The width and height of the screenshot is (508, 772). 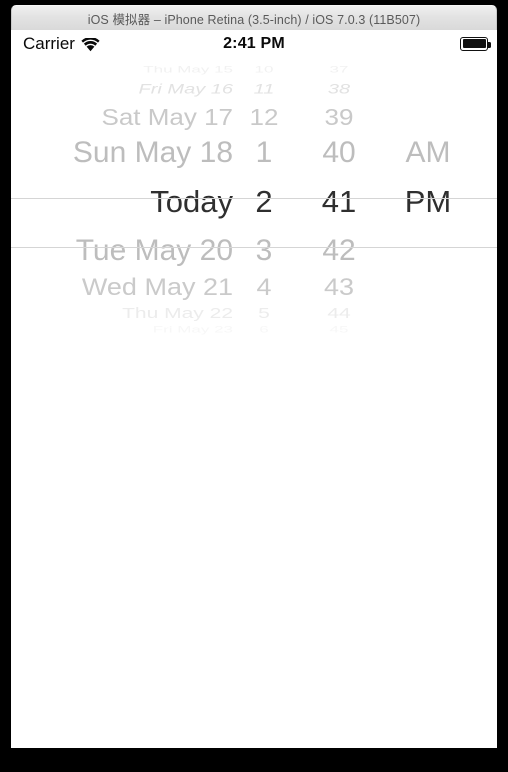 I want to click on picker-row: Fri May 16 11 38, so click(x=254, y=89).